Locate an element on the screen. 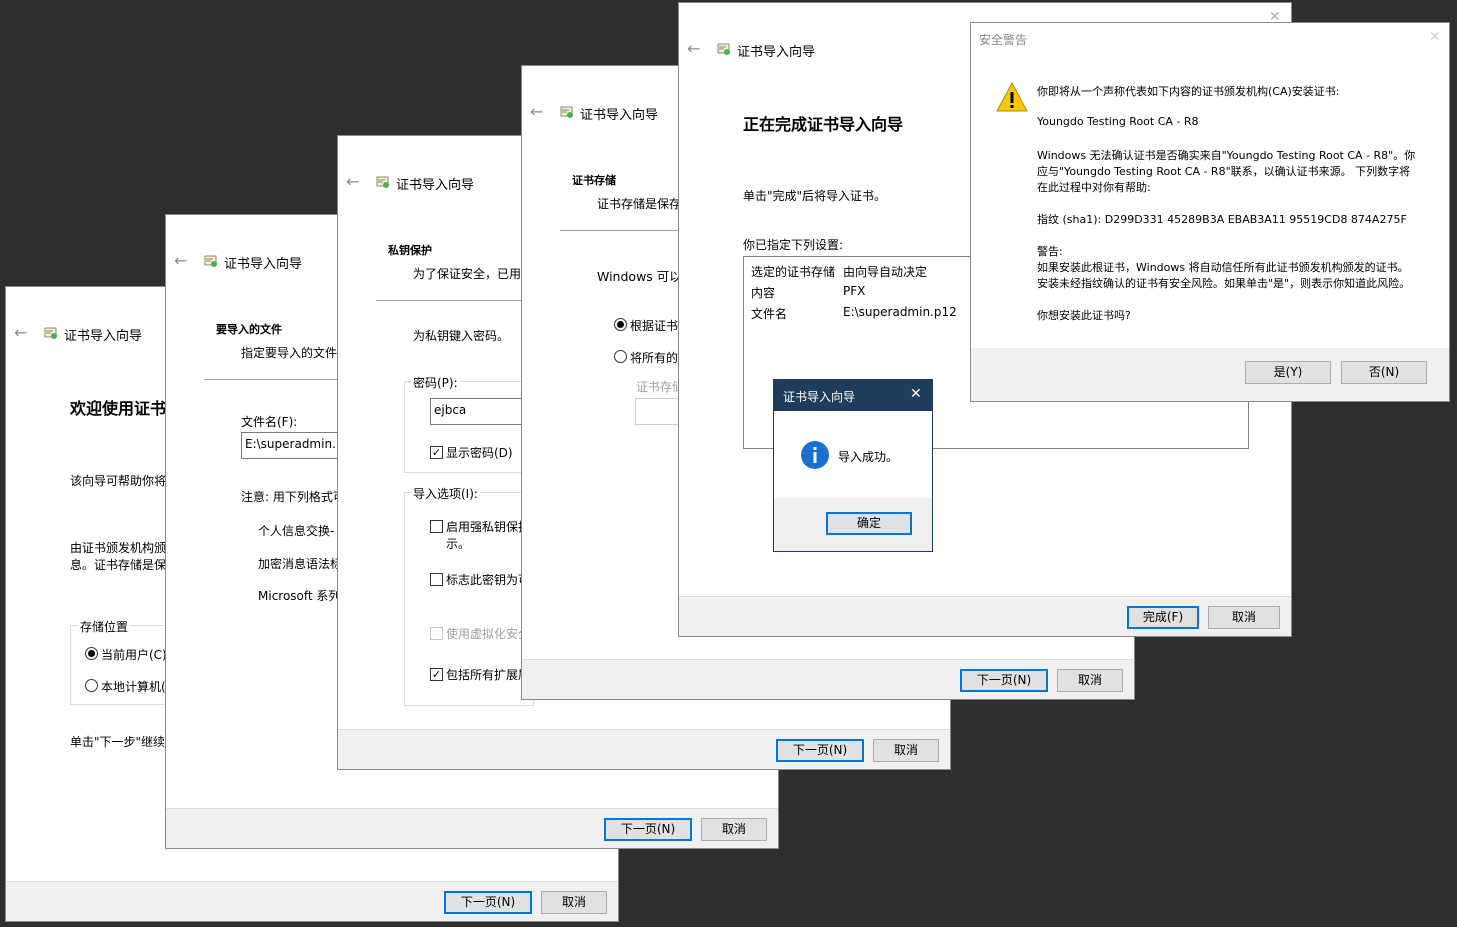 Image resolution: width=1457 pixels, height=927 pixels. format-pkcs7: 加密消息语法标 is located at coordinates (300, 564).